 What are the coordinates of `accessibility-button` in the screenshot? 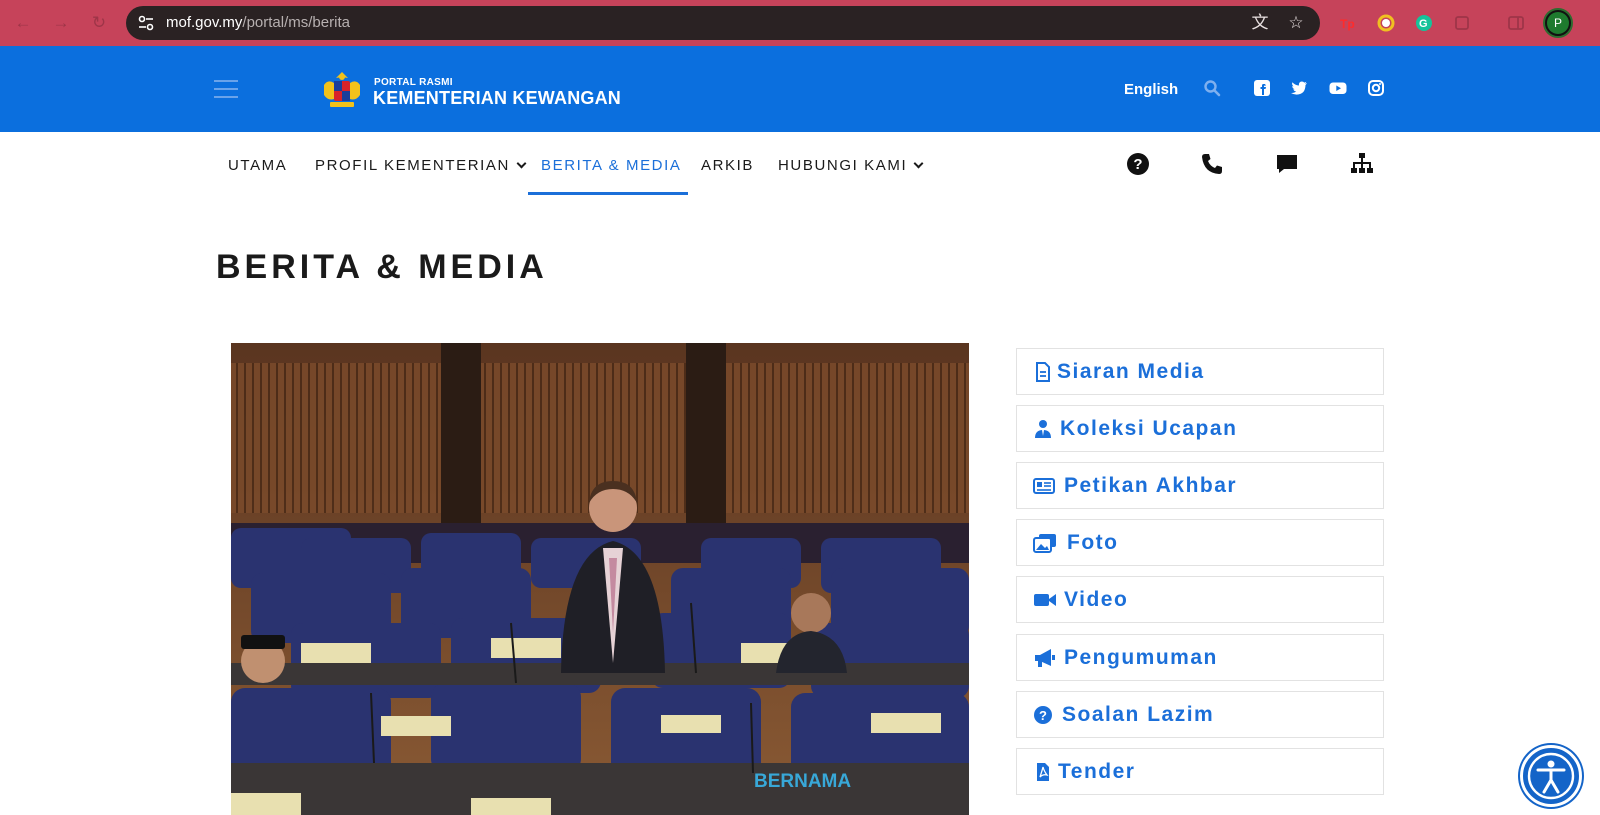 It's located at (1551, 776).